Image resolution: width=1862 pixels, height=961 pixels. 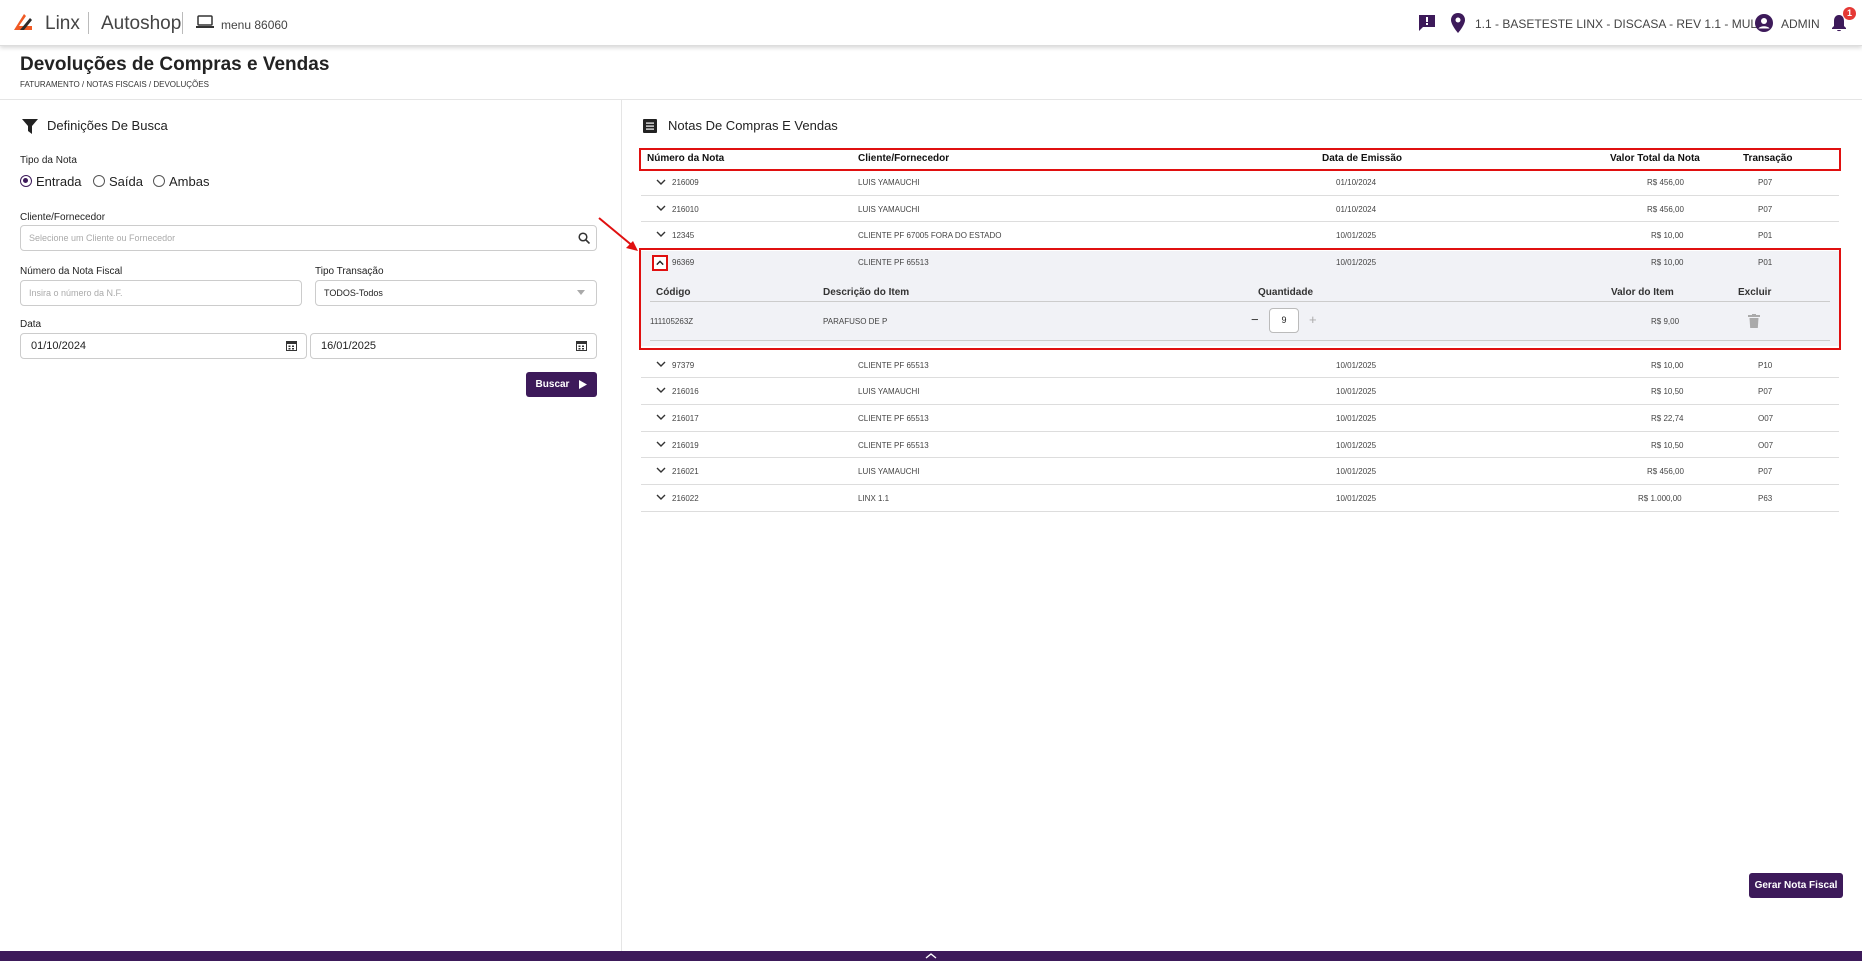 What do you see at coordinates (1284, 320) in the screenshot?
I see `quantity-input: 9` at bounding box center [1284, 320].